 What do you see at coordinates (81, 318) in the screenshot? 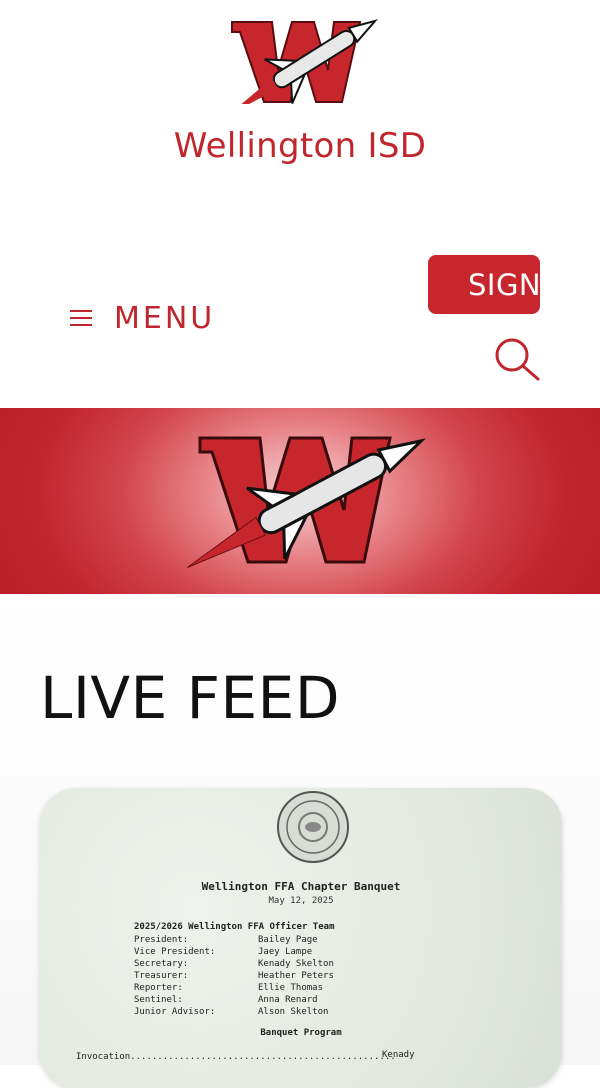
I see `hamburger-icon` at bounding box center [81, 318].